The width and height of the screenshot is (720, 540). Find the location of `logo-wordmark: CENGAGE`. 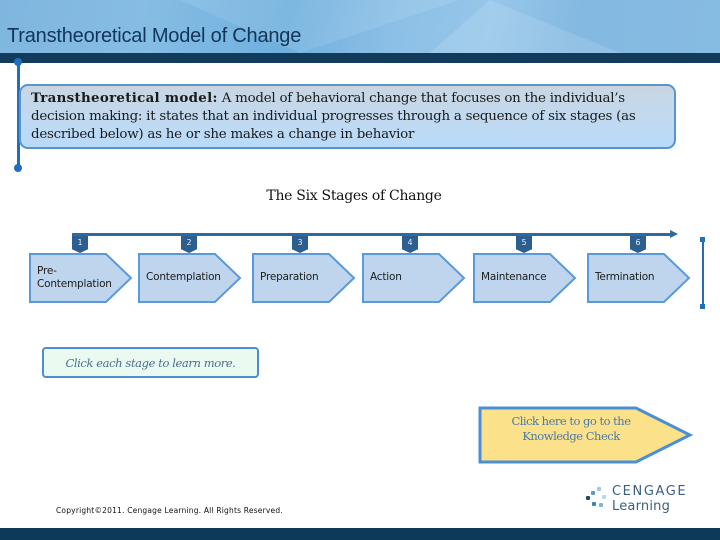

logo-wordmark: CENGAGE is located at coordinates (650, 491).